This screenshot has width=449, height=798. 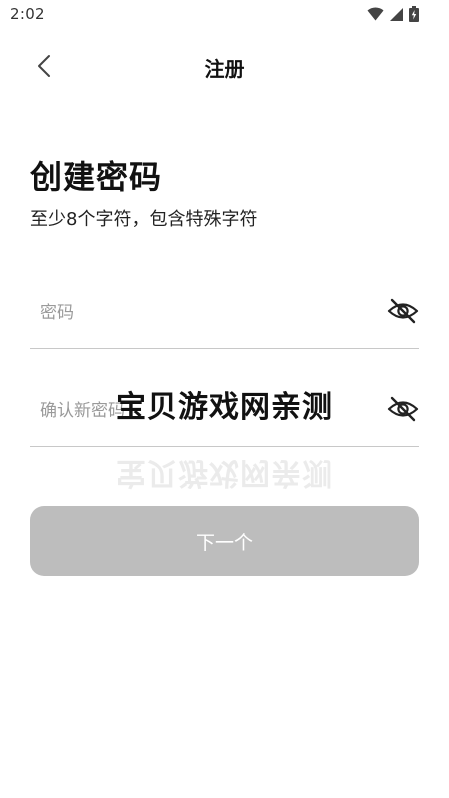 I want to click on create-password-heading: 创建密码, so click(x=96, y=177).